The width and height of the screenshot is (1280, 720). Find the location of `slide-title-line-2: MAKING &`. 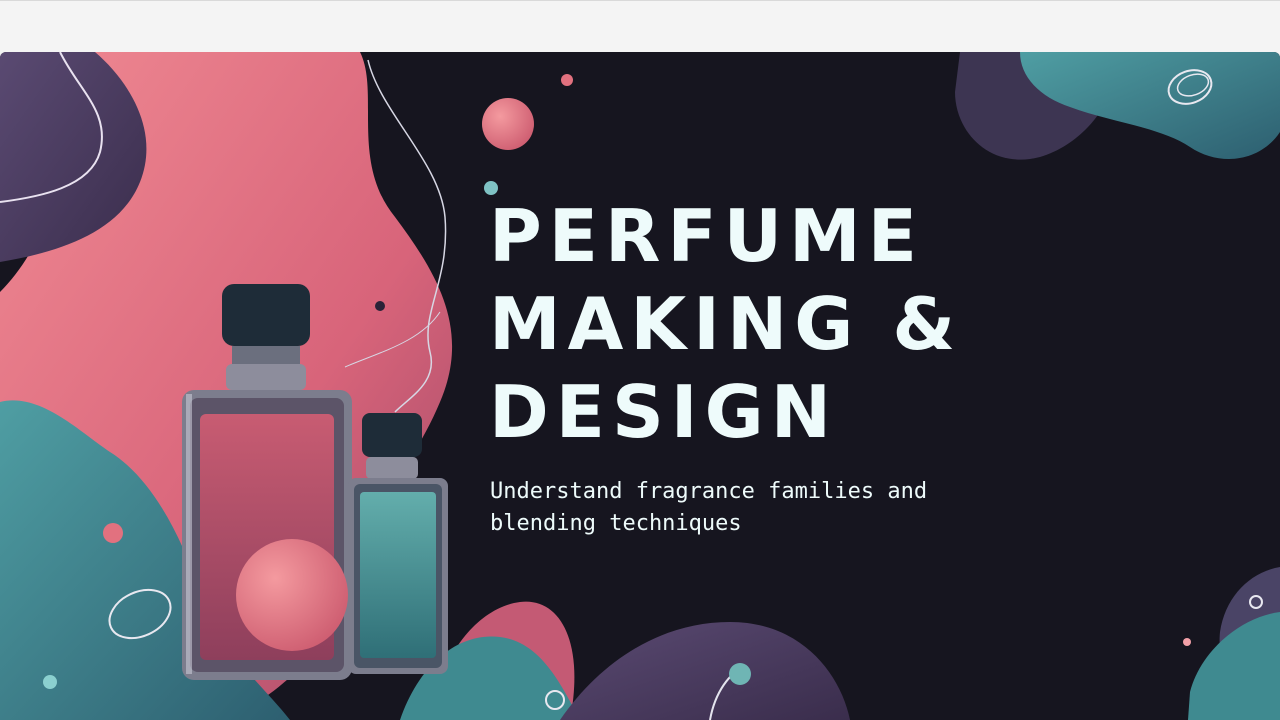

slide-title-line-2: MAKING & is located at coordinates (726, 324).